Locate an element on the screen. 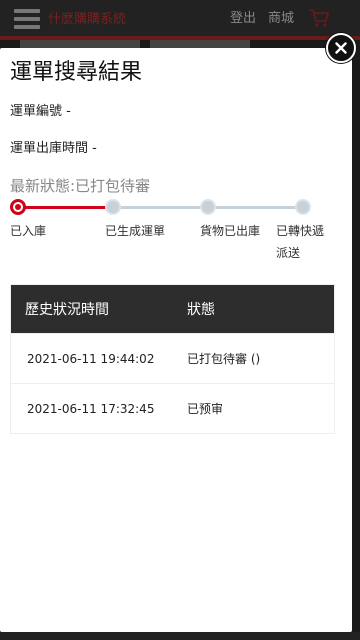  row-time: 2021-06-11 19:44:02 is located at coordinates (91, 358).